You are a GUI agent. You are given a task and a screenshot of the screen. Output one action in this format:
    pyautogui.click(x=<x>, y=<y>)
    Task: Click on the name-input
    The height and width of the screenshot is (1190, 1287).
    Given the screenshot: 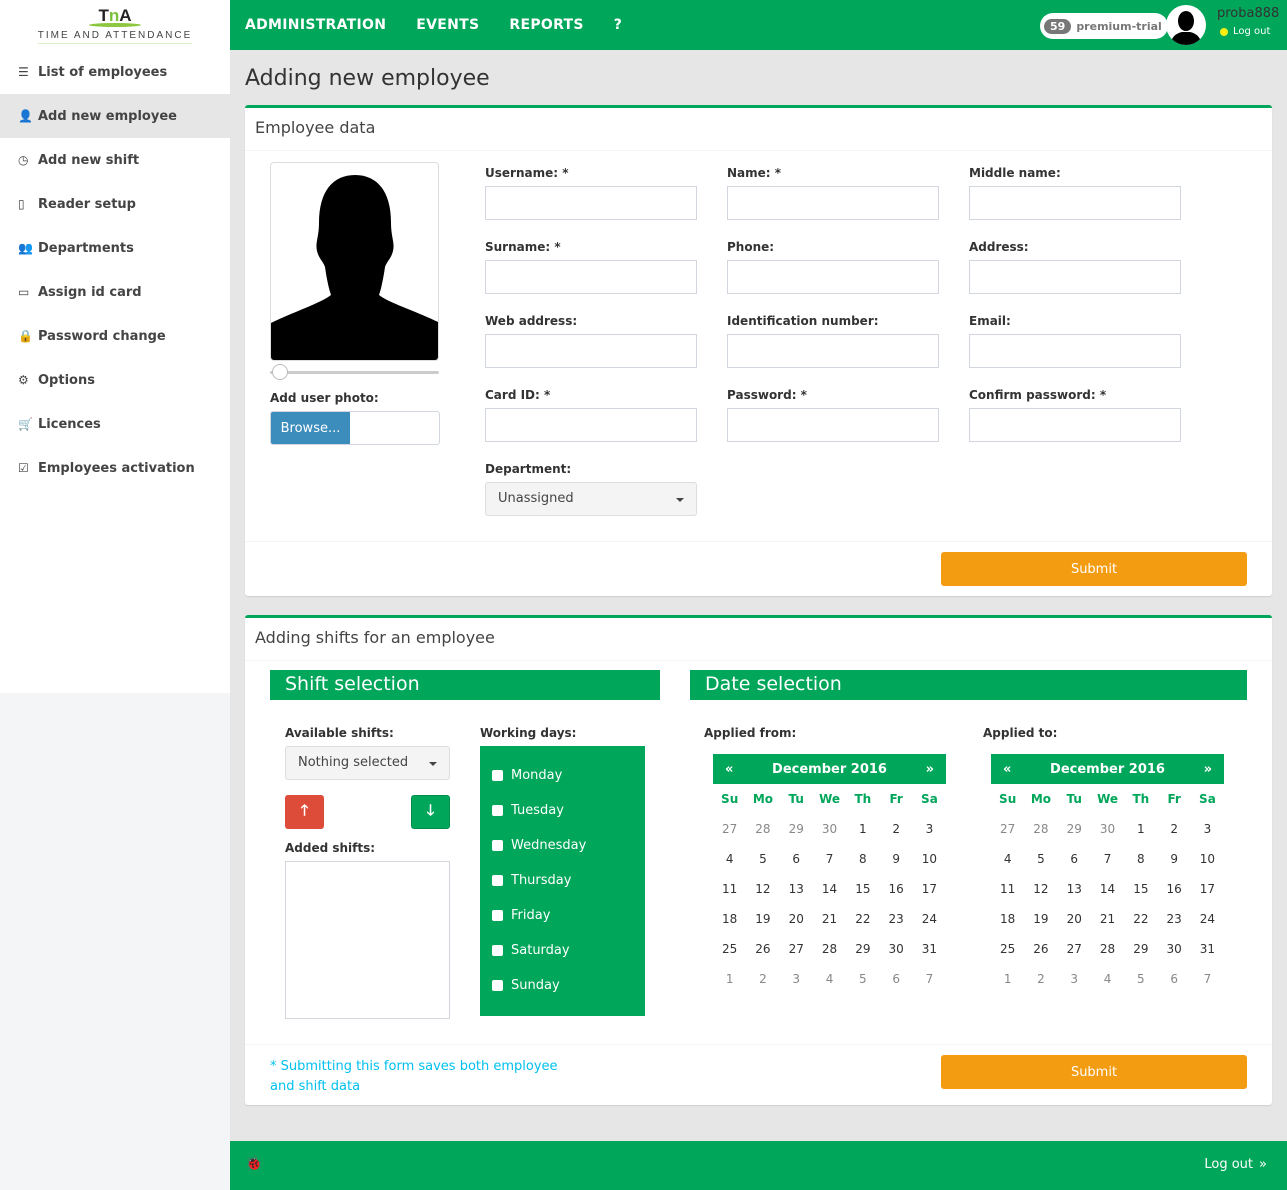 What is the action you would take?
    pyautogui.click(x=833, y=203)
    